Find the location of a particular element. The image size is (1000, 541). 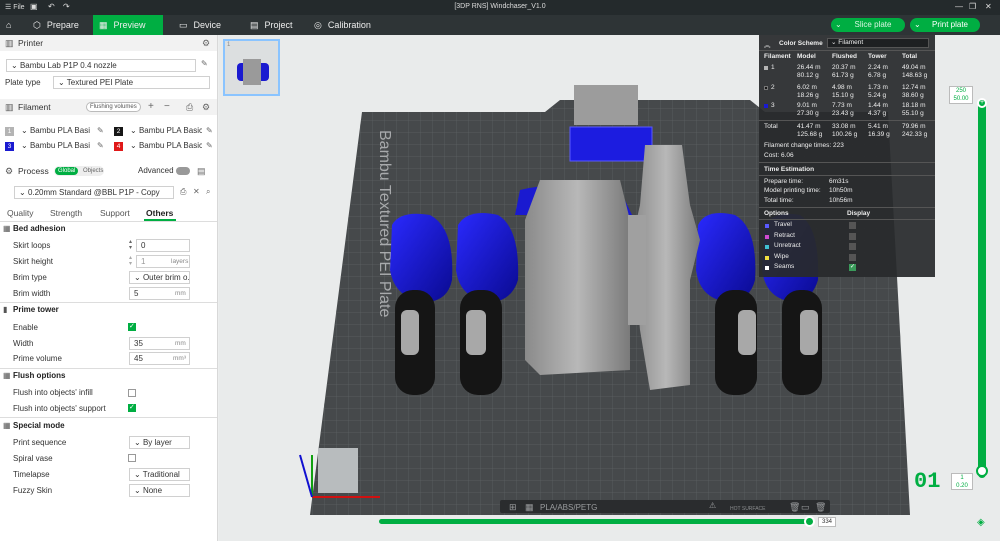

prepare-time-value: 6m31s is located at coordinates (839, 181).